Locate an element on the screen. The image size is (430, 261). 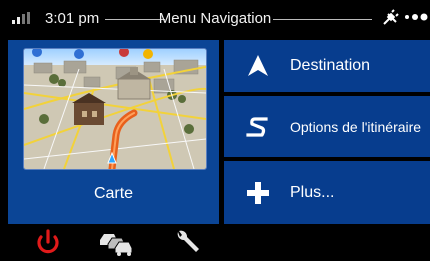
traffic-button is located at coordinates (116, 242).